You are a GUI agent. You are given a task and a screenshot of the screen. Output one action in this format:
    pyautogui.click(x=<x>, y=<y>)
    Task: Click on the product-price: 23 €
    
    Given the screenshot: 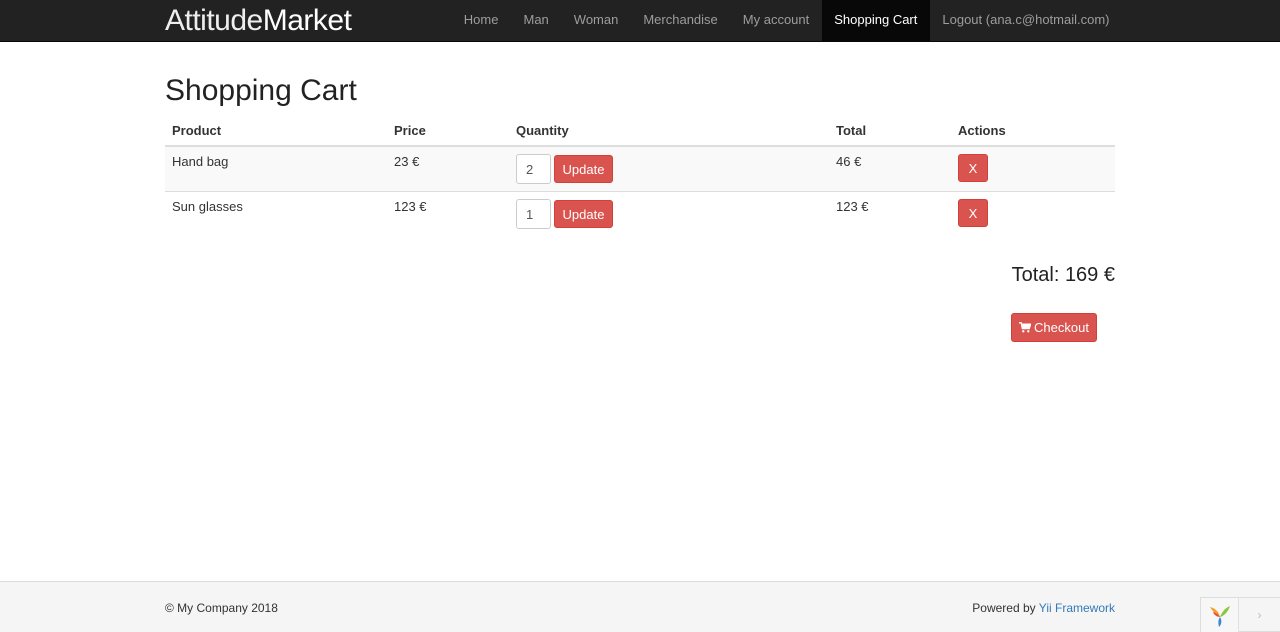 What is the action you would take?
    pyautogui.click(x=448, y=168)
    